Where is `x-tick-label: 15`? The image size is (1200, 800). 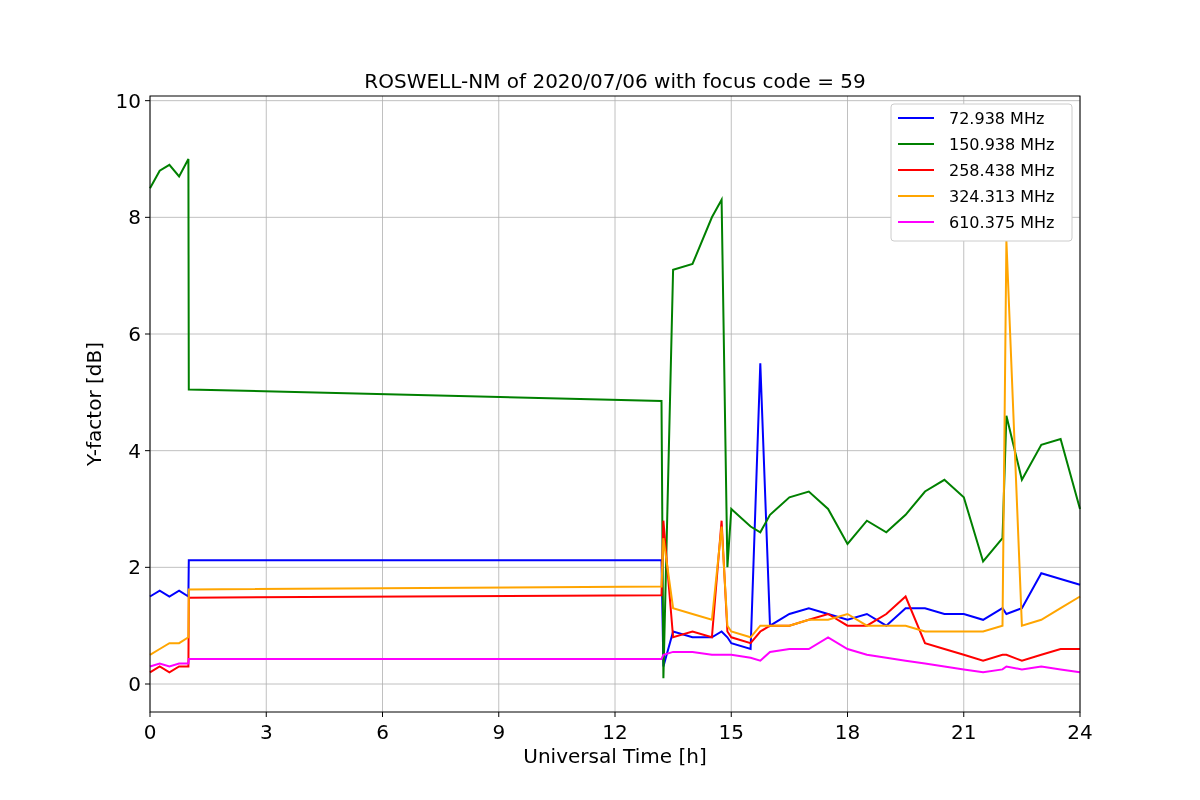
x-tick-label: 15 is located at coordinates (731, 732).